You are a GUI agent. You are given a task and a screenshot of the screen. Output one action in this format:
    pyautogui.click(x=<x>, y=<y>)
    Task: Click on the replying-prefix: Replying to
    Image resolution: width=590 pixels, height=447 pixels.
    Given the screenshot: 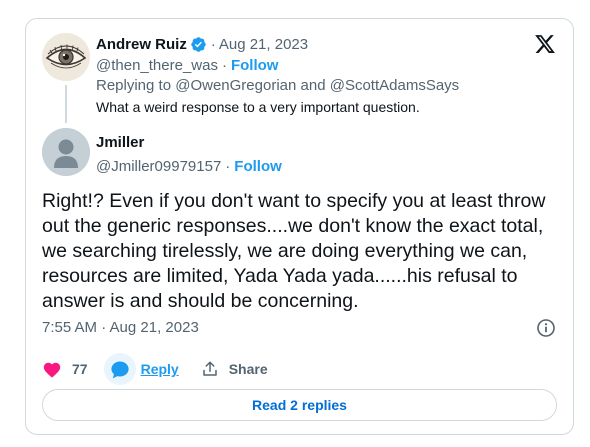 What is the action you would take?
    pyautogui.click(x=134, y=85)
    